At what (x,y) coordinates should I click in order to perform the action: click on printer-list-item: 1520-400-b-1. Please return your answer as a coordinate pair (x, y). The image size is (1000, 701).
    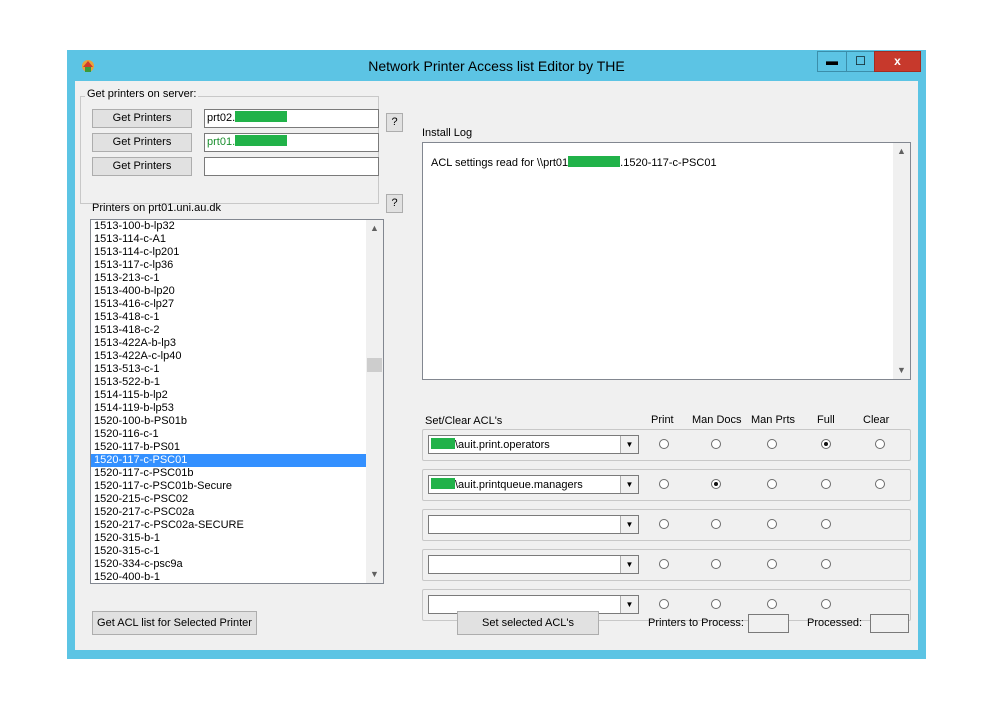
    Looking at the image, I should click on (237, 577).